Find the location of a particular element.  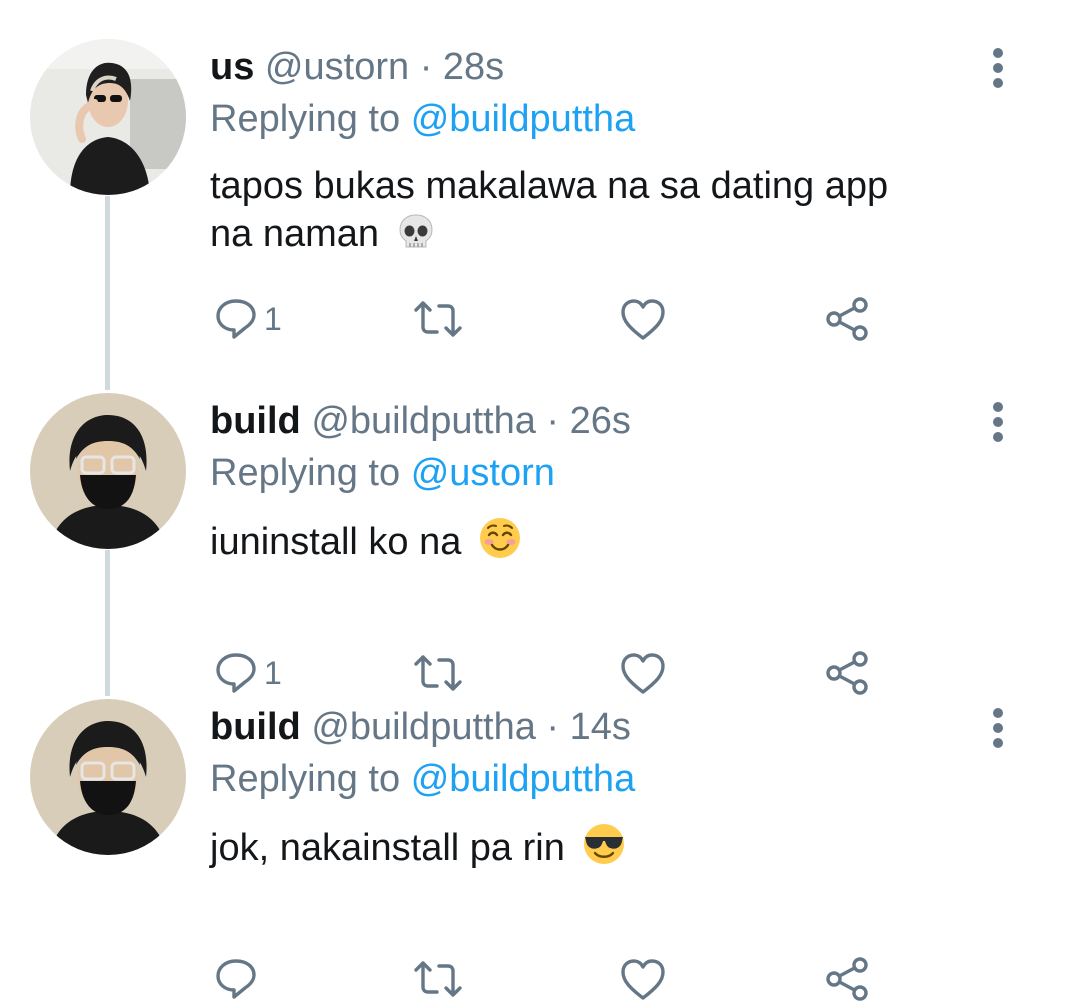

timestamp: 26s is located at coordinates (600, 421).